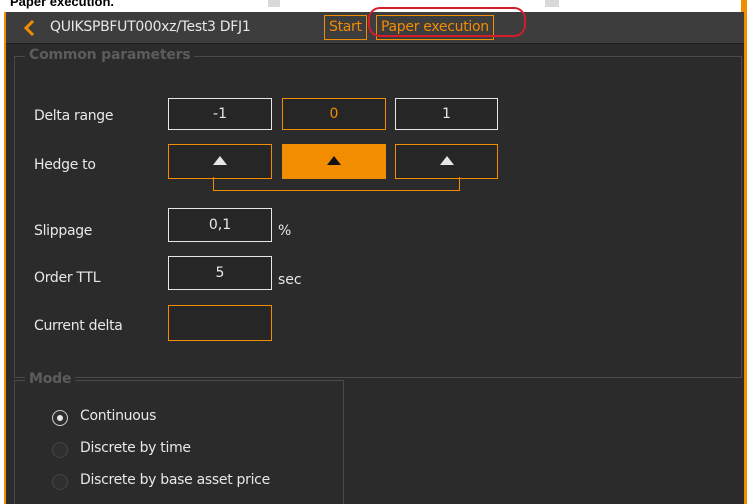 The height and width of the screenshot is (504, 747). I want to click on mode-discrete-time-radio, so click(60, 450).